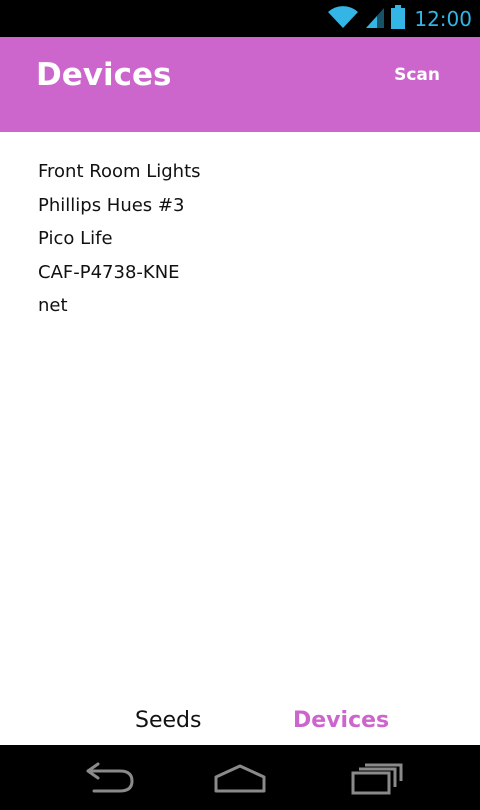 The width and height of the screenshot is (480, 810). I want to click on device-item: Pico Life, so click(119, 239).